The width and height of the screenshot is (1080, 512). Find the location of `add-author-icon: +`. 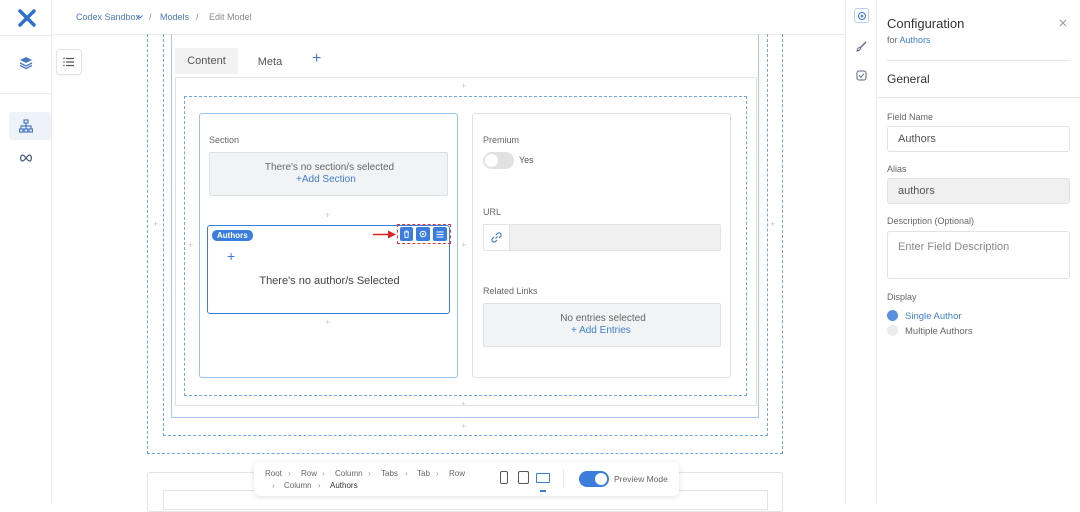

add-author-icon: + is located at coordinates (231, 256).